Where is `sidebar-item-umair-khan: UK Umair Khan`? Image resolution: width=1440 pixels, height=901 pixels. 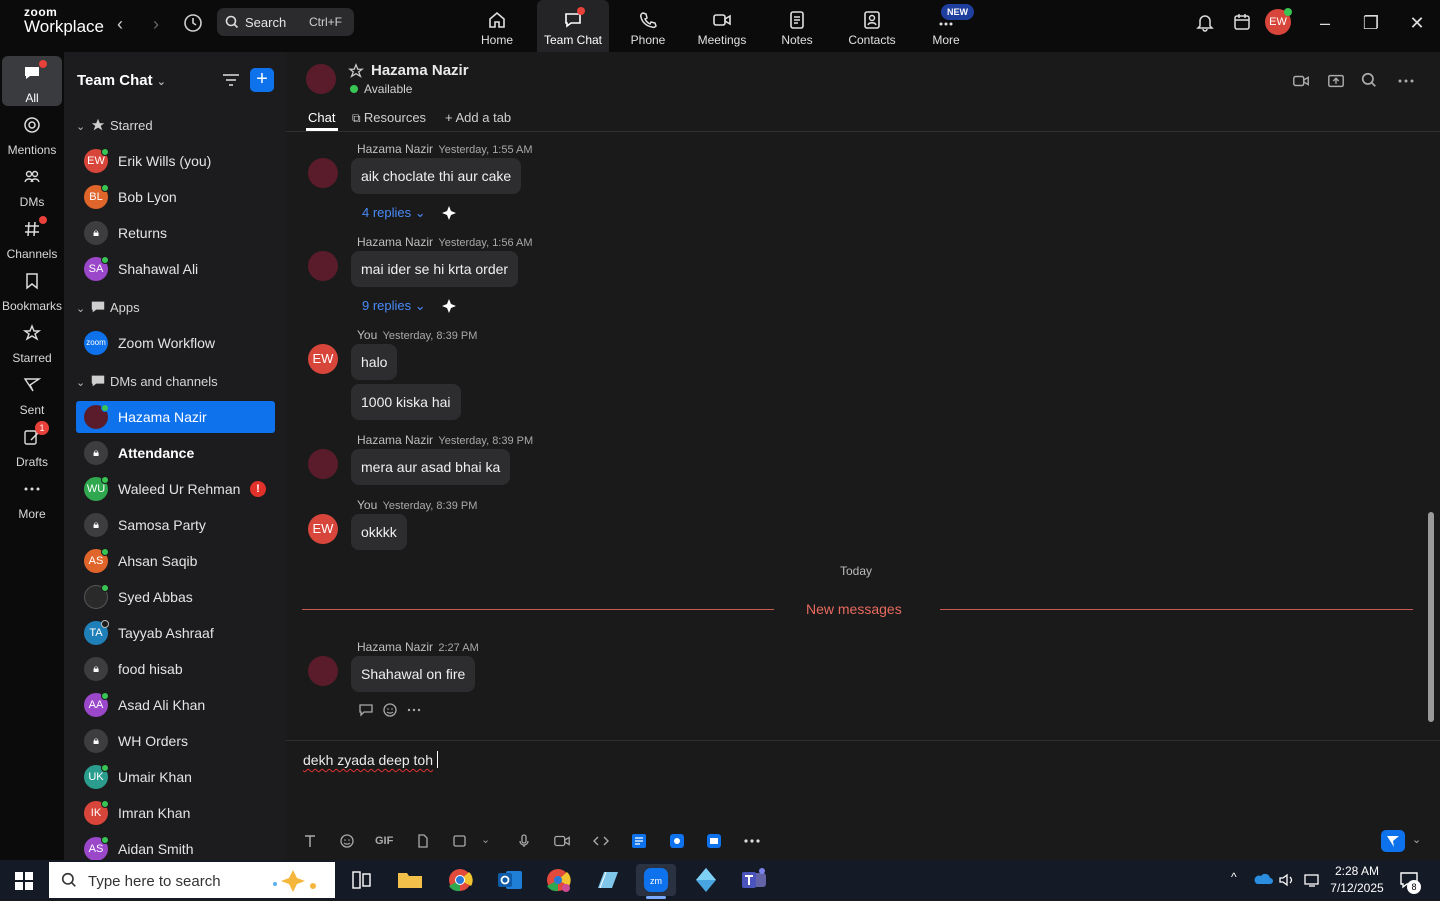 sidebar-item-umair-khan: UK Umair Khan is located at coordinates (175, 777).